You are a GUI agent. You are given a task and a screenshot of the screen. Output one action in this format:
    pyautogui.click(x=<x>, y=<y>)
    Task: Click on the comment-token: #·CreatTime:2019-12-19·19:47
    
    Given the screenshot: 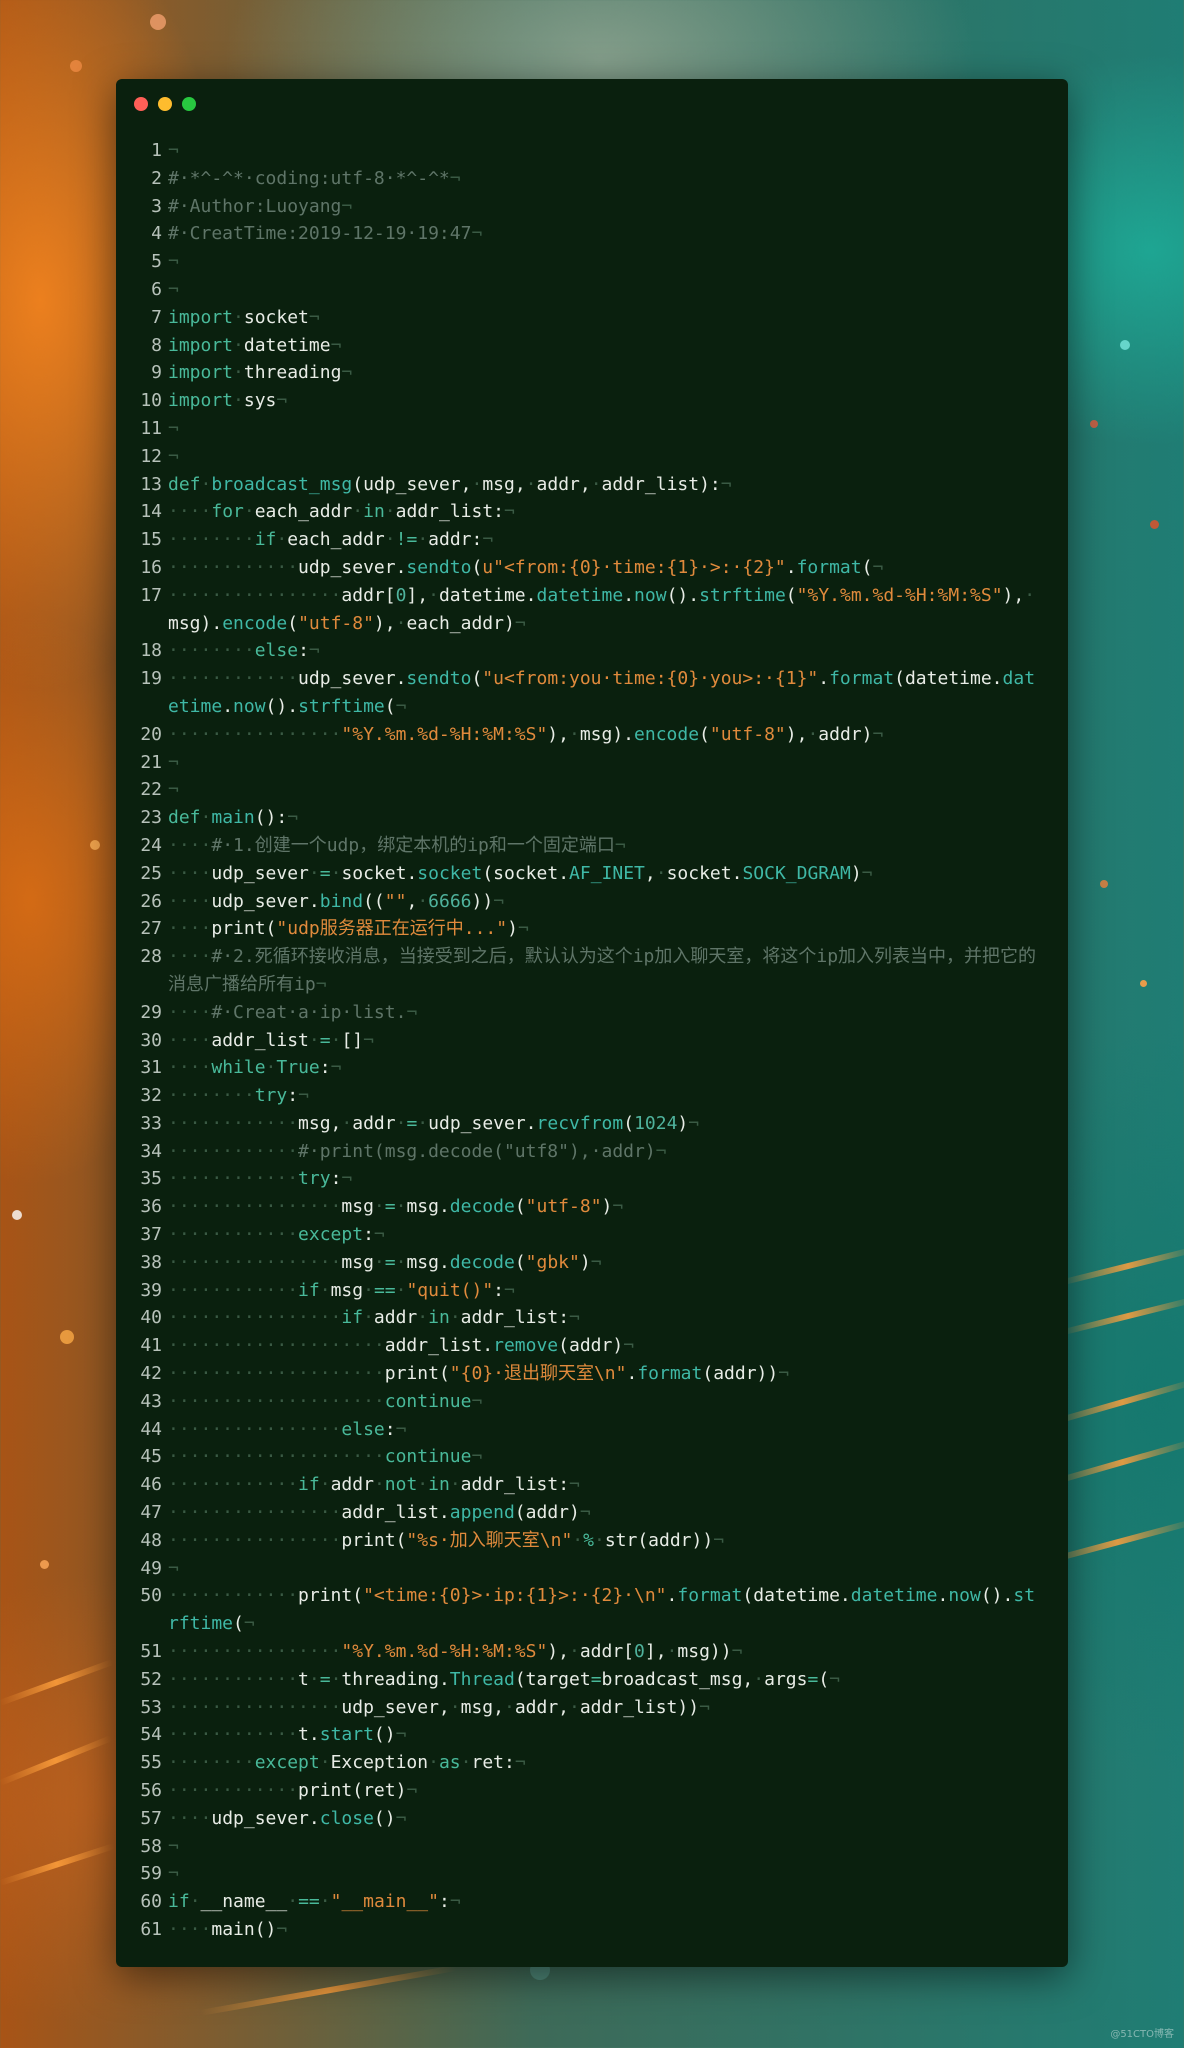 What is the action you would take?
    pyautogui.click(x=320, y=234)
    